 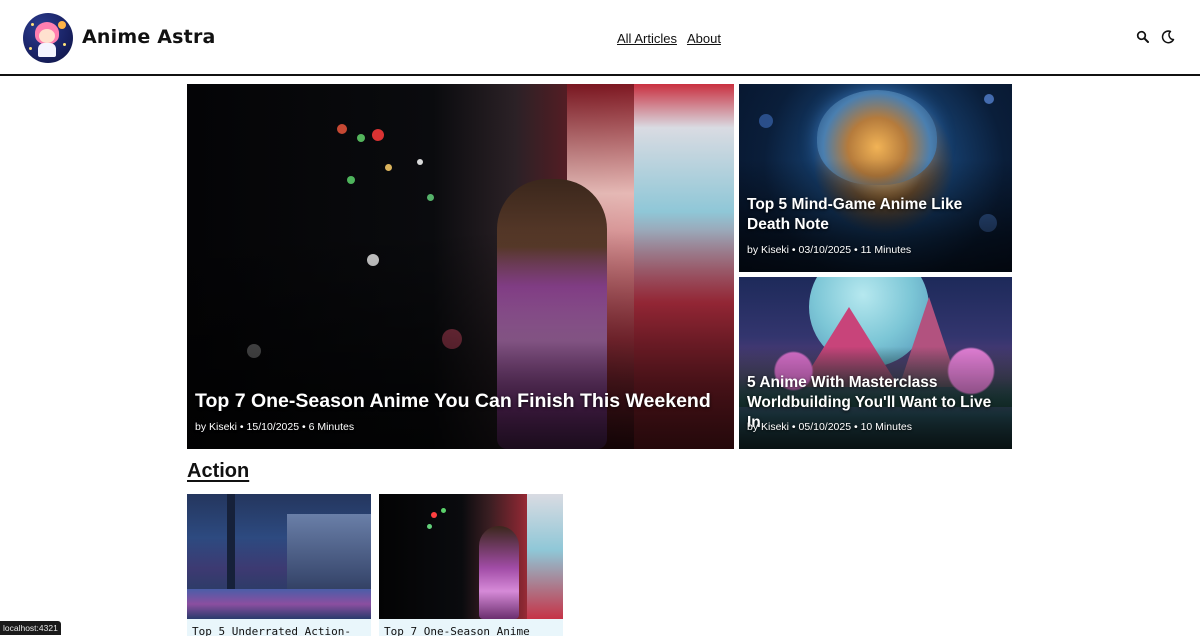 What do you see at coordinates (600, 38) in the screenshot?
I see `site-header: Anime Astra All Articles About` at bounding box center [600, 38].